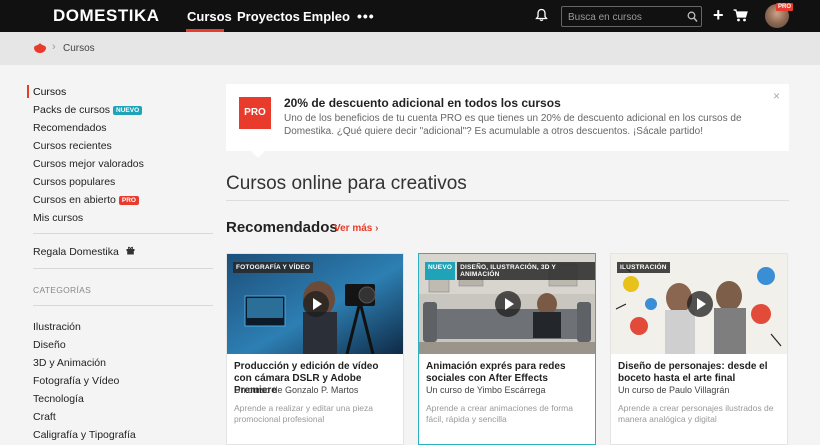 This screenshot has height=445, width=820. I want to click on sidebar-item-mejor-valorados: Cursos mejor valorados, so click(88, 164).